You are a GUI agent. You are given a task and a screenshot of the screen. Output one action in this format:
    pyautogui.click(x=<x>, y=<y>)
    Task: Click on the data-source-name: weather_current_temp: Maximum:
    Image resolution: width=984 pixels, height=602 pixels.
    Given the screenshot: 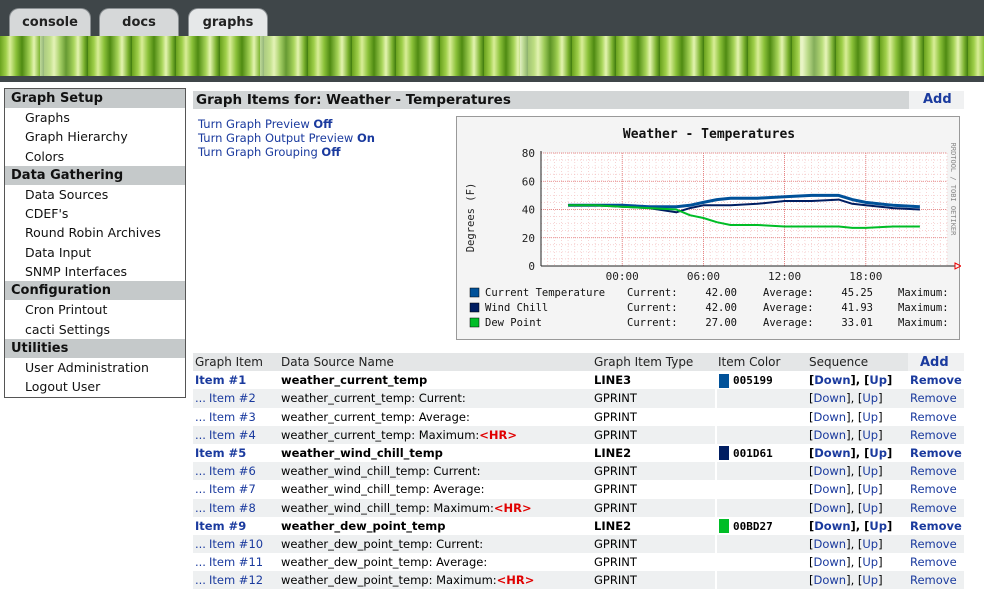 What is the action you would take?
    pyautogui.click(x=380, y=434)
    